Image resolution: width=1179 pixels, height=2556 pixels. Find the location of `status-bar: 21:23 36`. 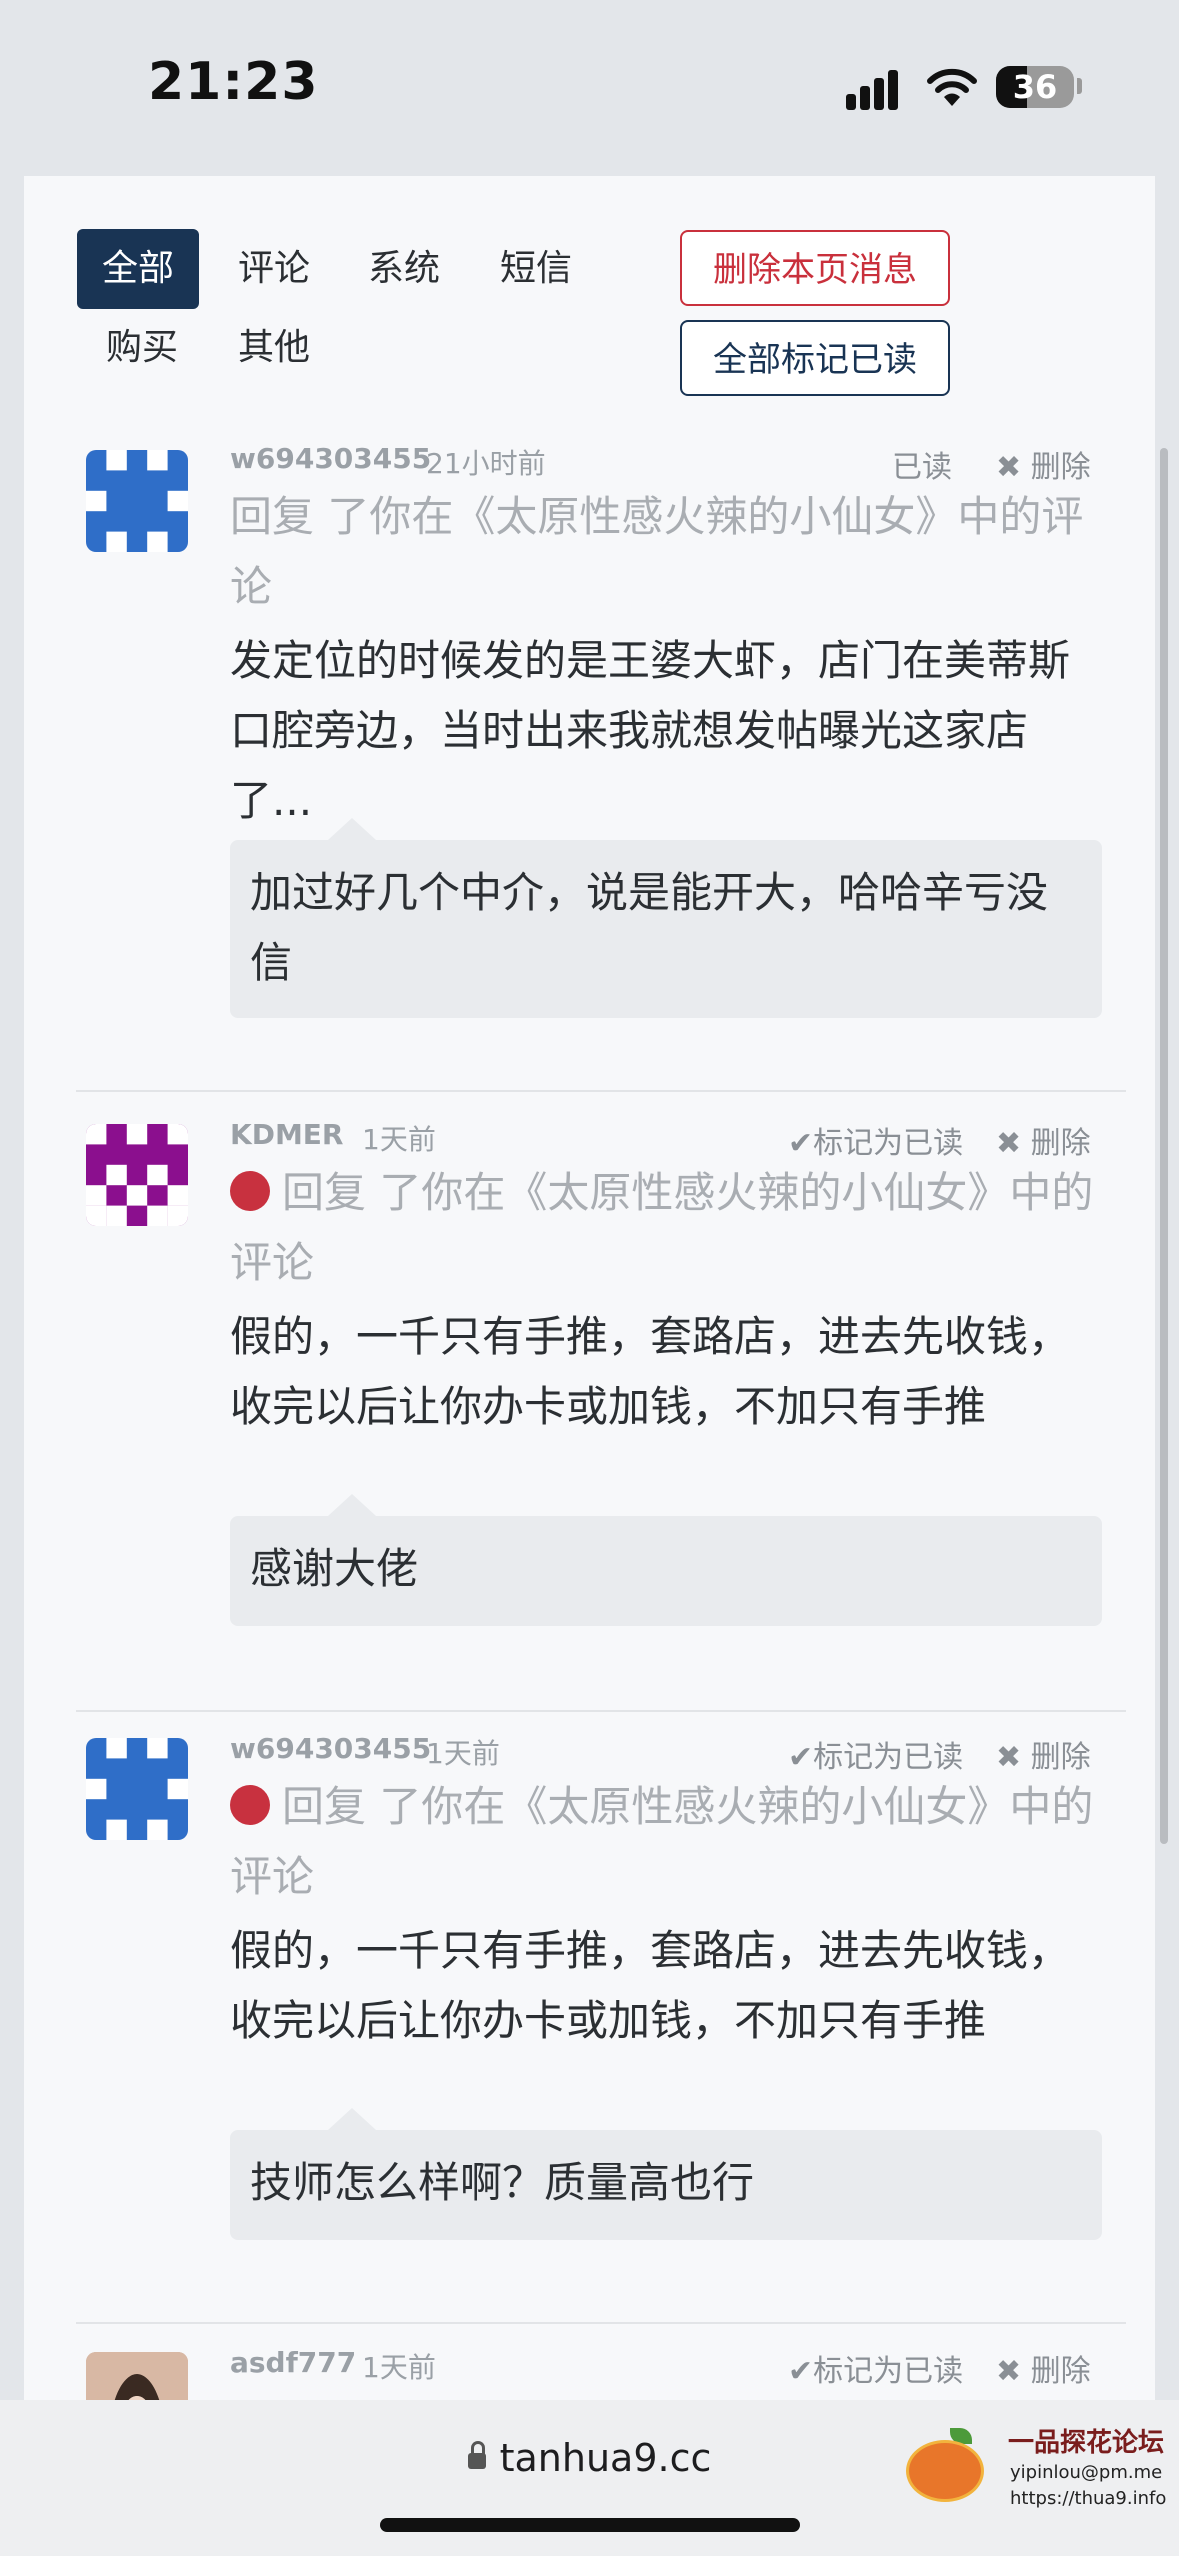

status-bar: 21:23 36 is located at coordinates (589, 87).